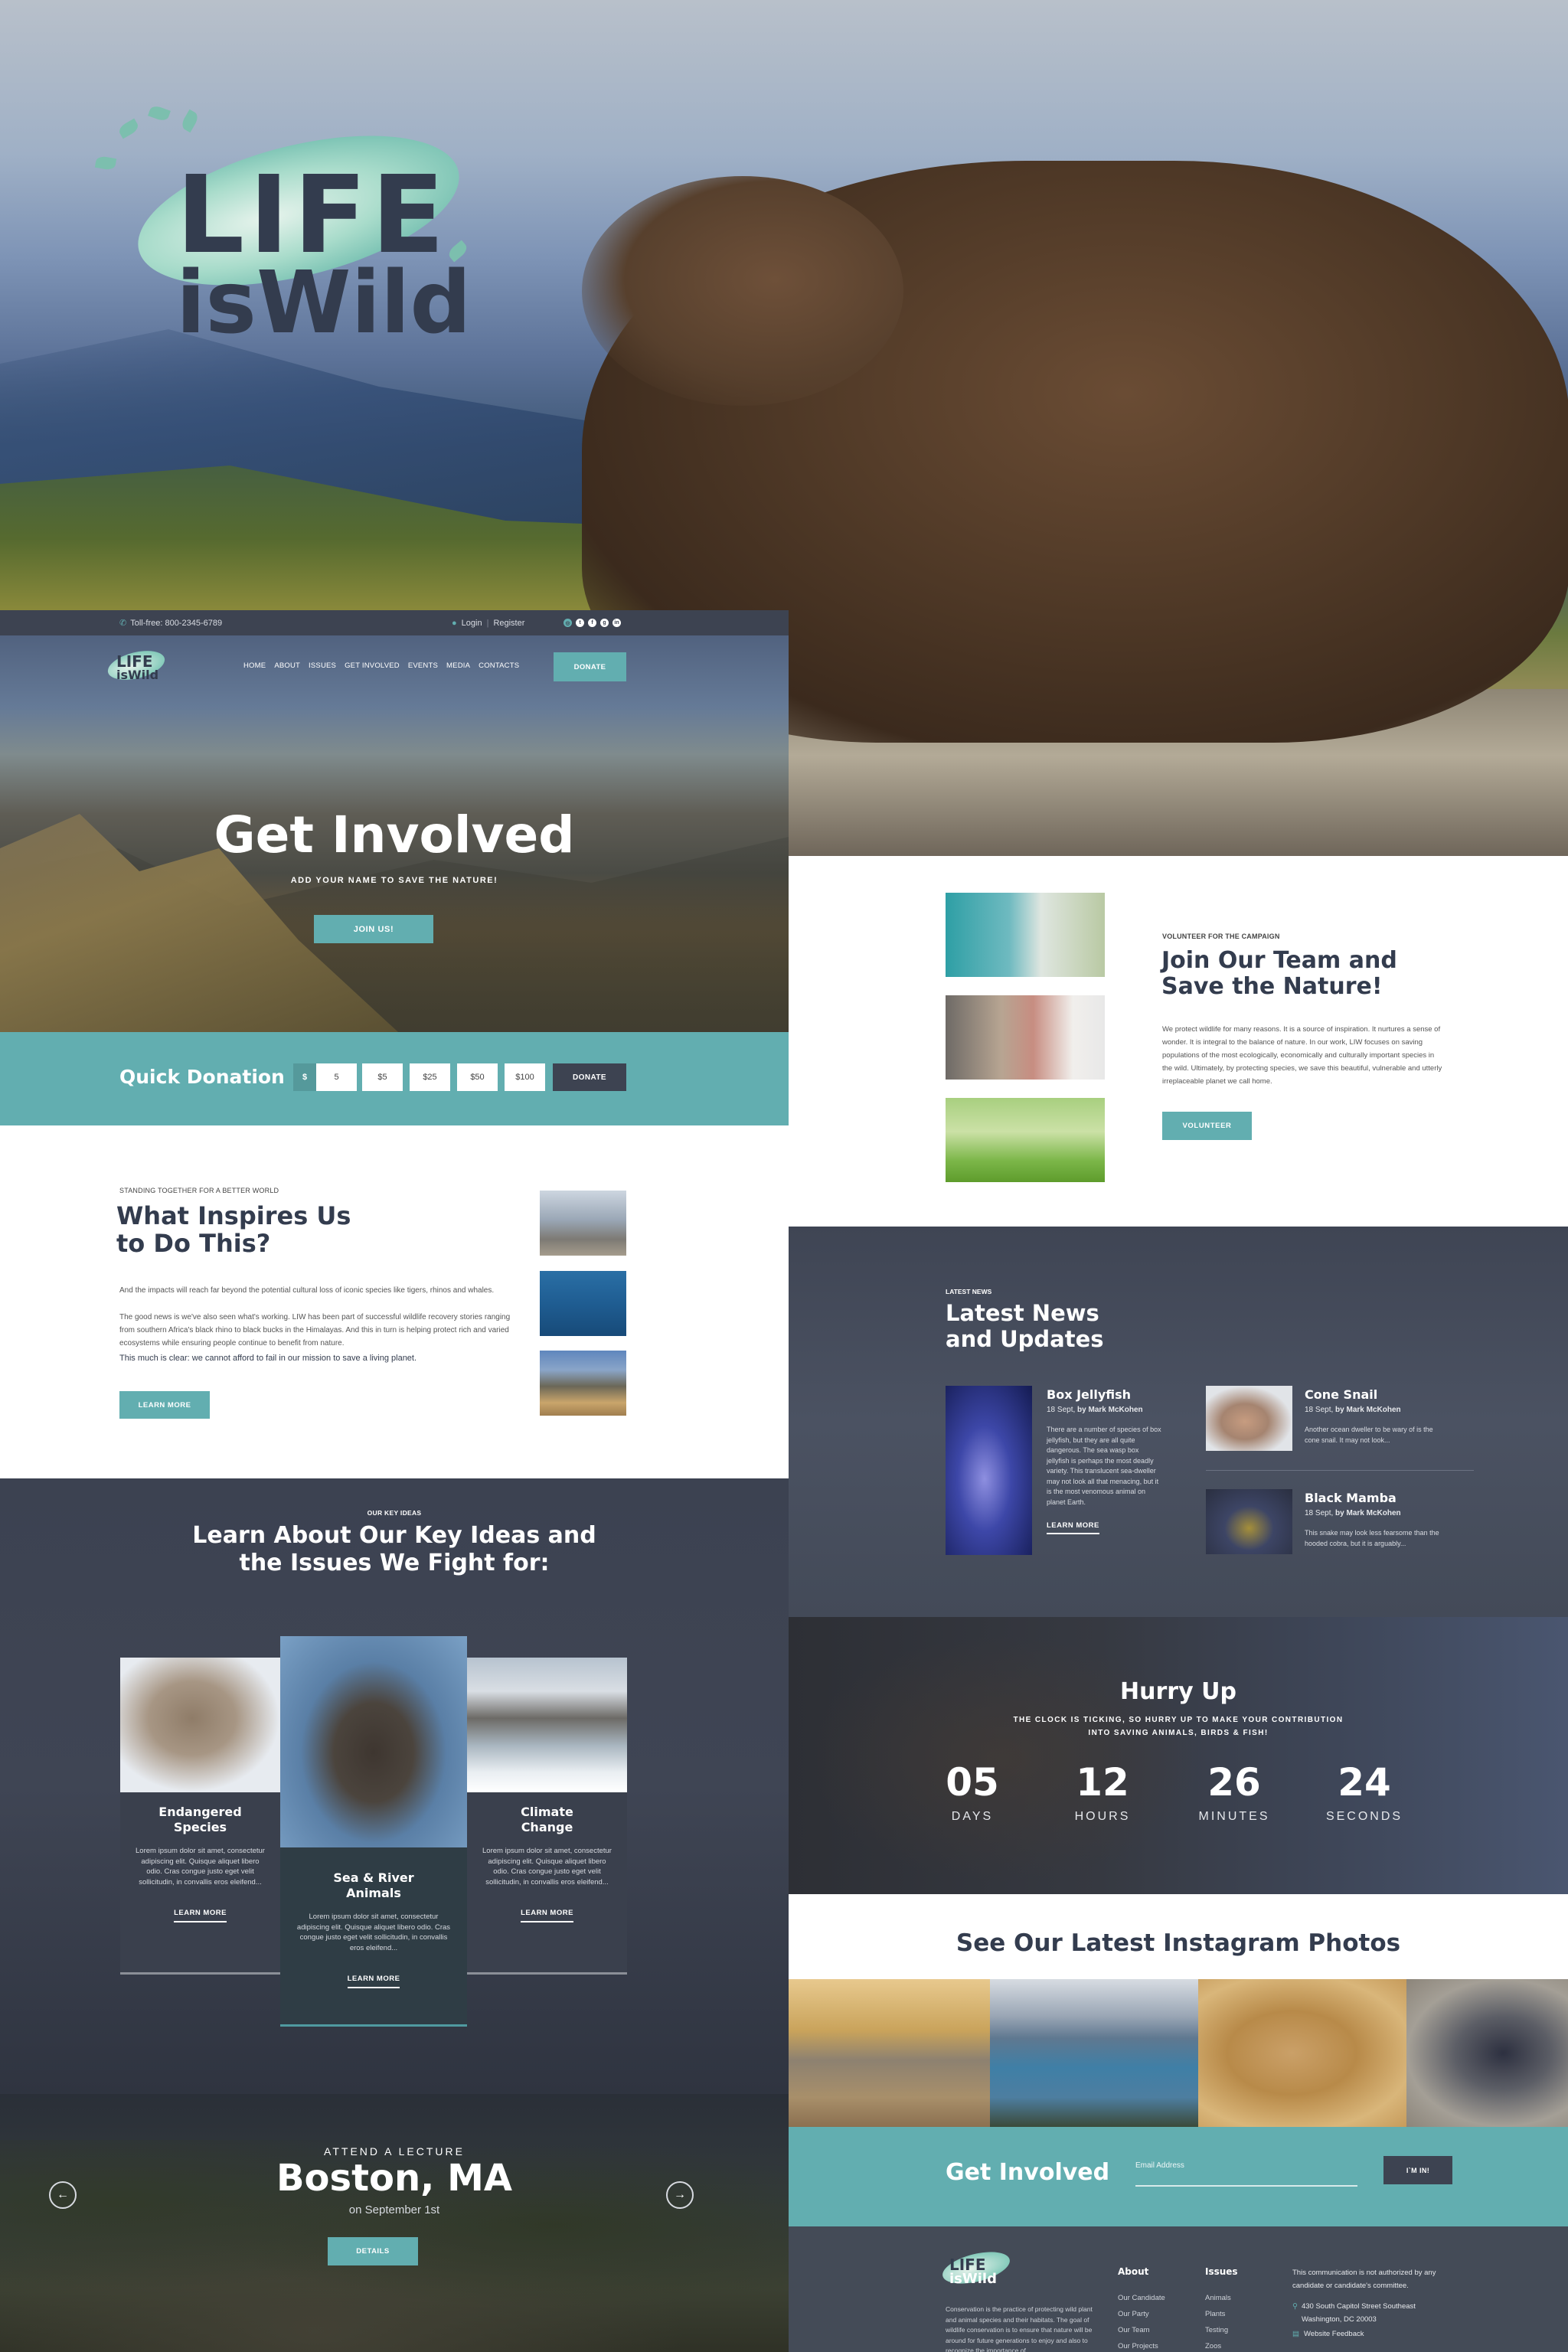  I want to click on currency-symbol: $, so click(304, 1077).